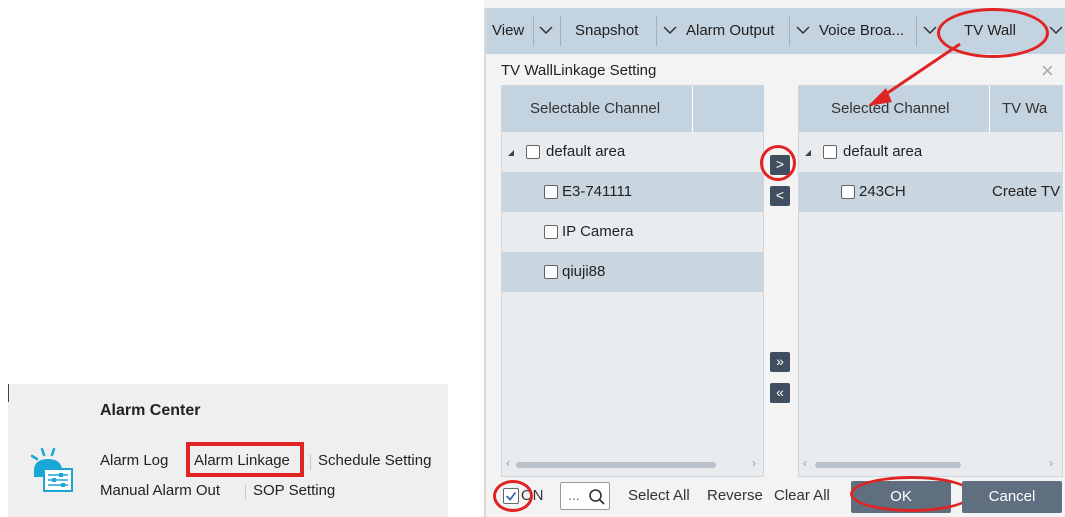  Describe the element at coordinates (579, 70) in the screenshot. I see `dialog-title: TV WallLinkage Setting` at that location.